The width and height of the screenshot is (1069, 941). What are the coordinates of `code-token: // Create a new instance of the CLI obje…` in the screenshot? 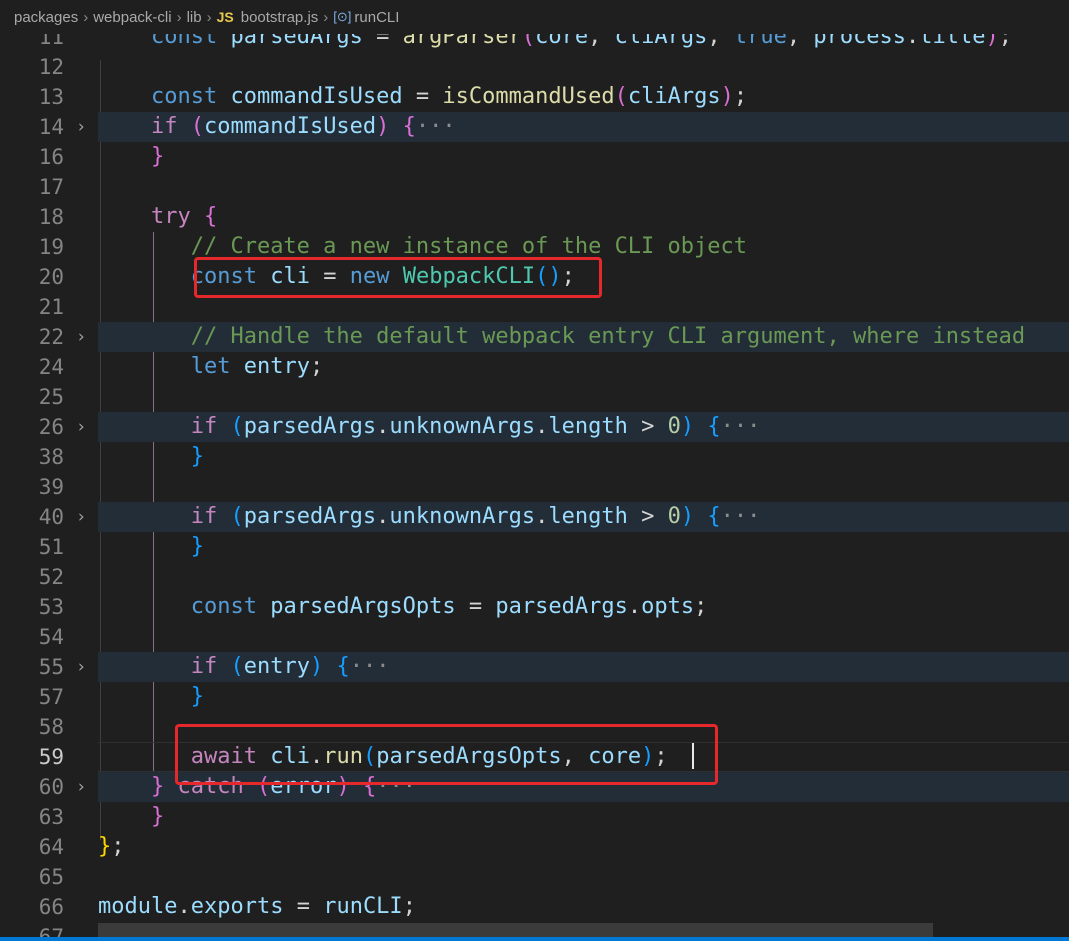 It's located at (469, 246).